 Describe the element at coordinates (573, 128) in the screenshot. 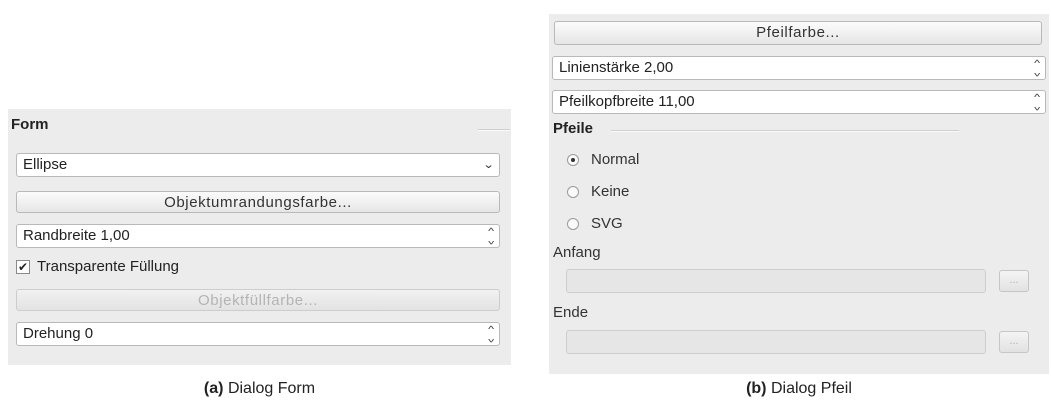

I see `arrows-section-title: Pfeile` at that location.